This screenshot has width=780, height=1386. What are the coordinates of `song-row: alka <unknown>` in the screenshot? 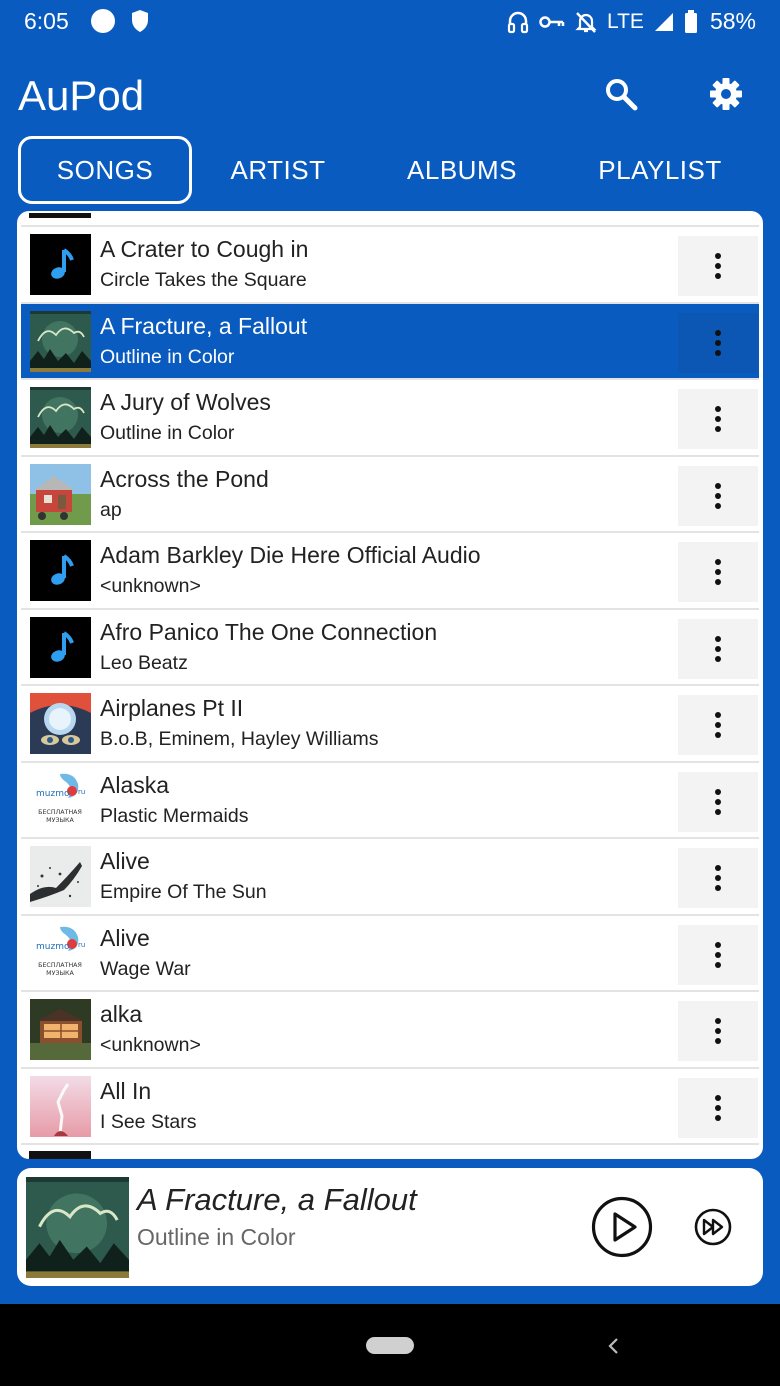 It's located at (390, 1030).